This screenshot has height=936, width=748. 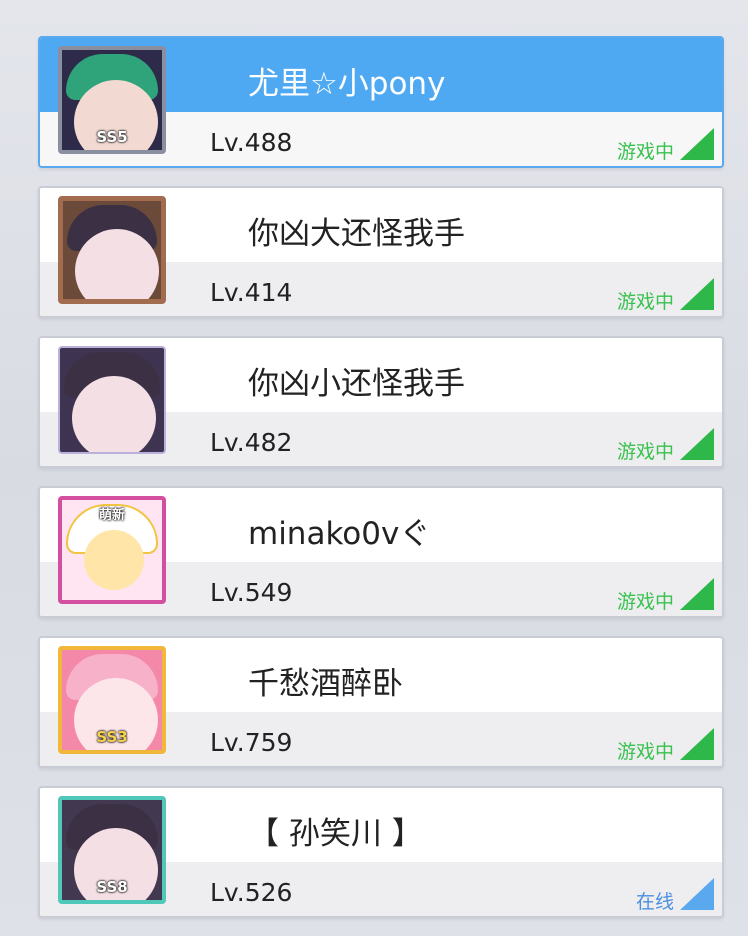 What do you see at coordinates (251, 892) in the screenshot?
I see `friend-level: Lv.526` at bounding box center [251, 892].